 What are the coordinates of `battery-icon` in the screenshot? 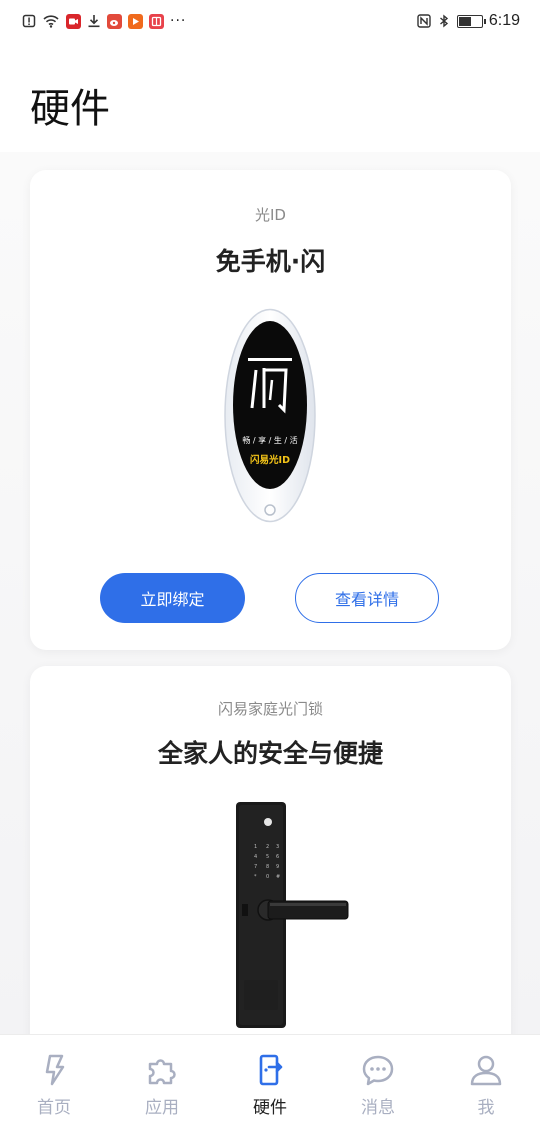 It's located at (471, 21).